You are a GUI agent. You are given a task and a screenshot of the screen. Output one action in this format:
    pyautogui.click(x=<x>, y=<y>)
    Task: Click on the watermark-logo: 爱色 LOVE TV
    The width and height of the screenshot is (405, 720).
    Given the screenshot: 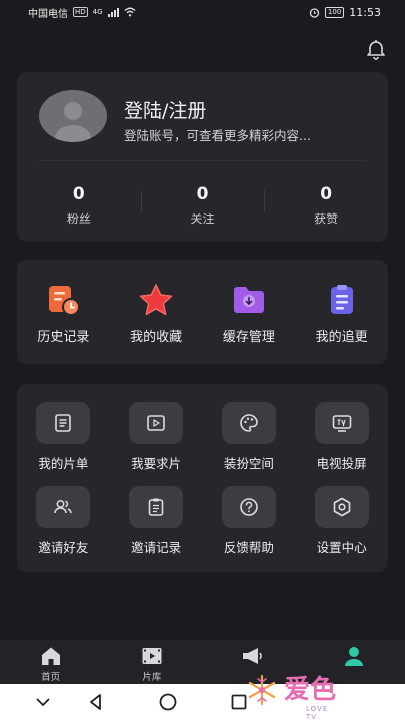 What is the action you would take?
    pyautogui.click(x=290, y=696)
    